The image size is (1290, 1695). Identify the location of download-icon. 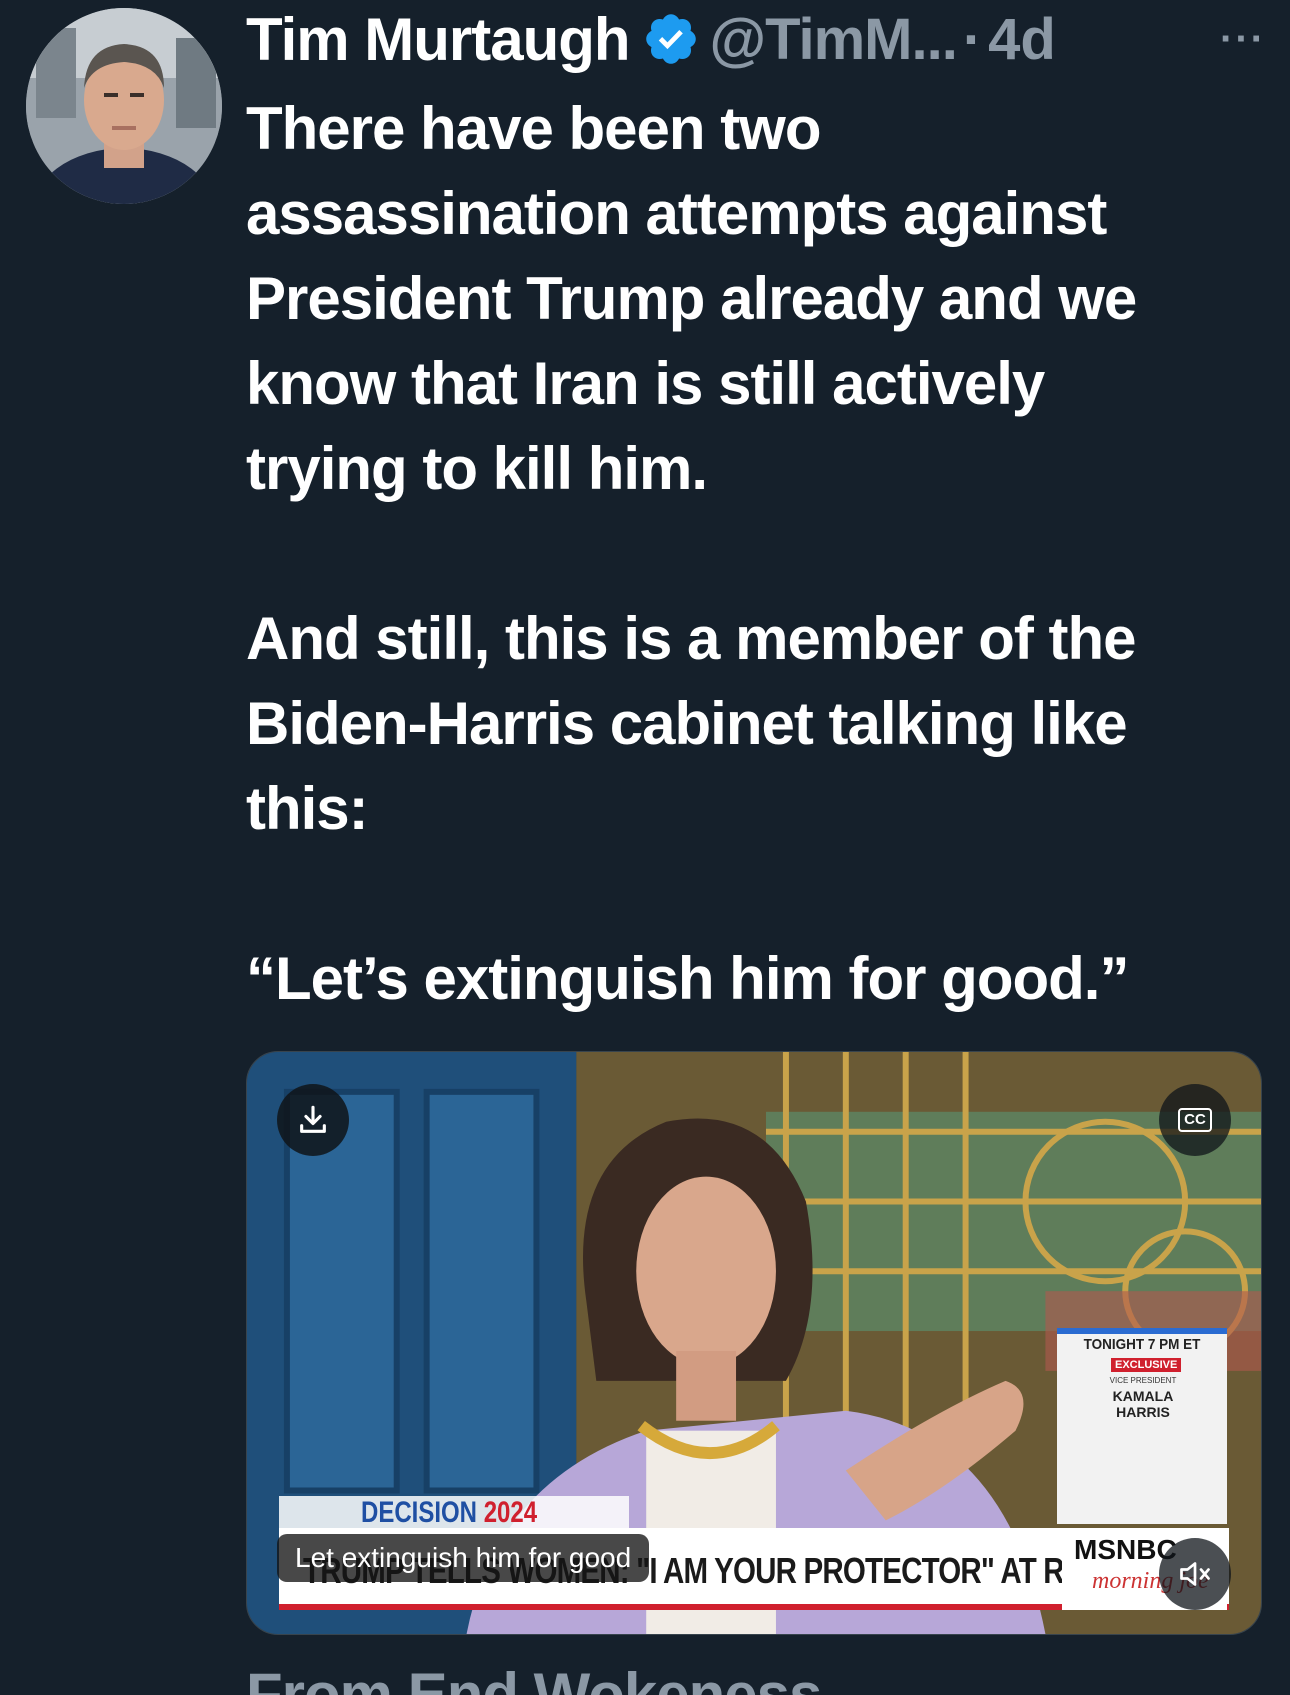
(313, 1119).